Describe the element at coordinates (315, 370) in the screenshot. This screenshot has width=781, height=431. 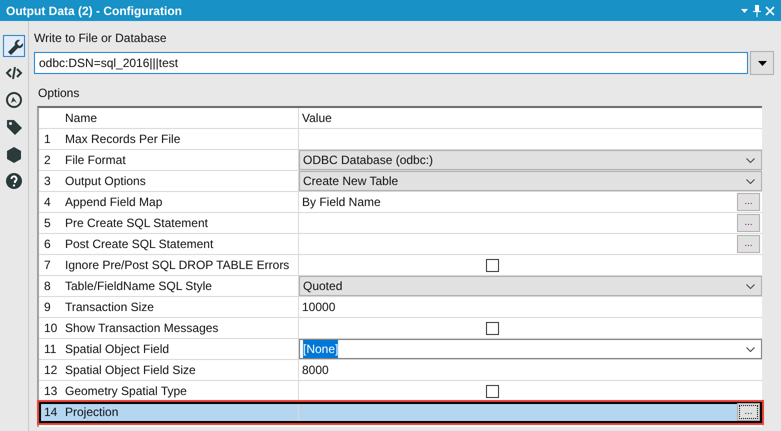
I see `option-value: 8000` at that location.